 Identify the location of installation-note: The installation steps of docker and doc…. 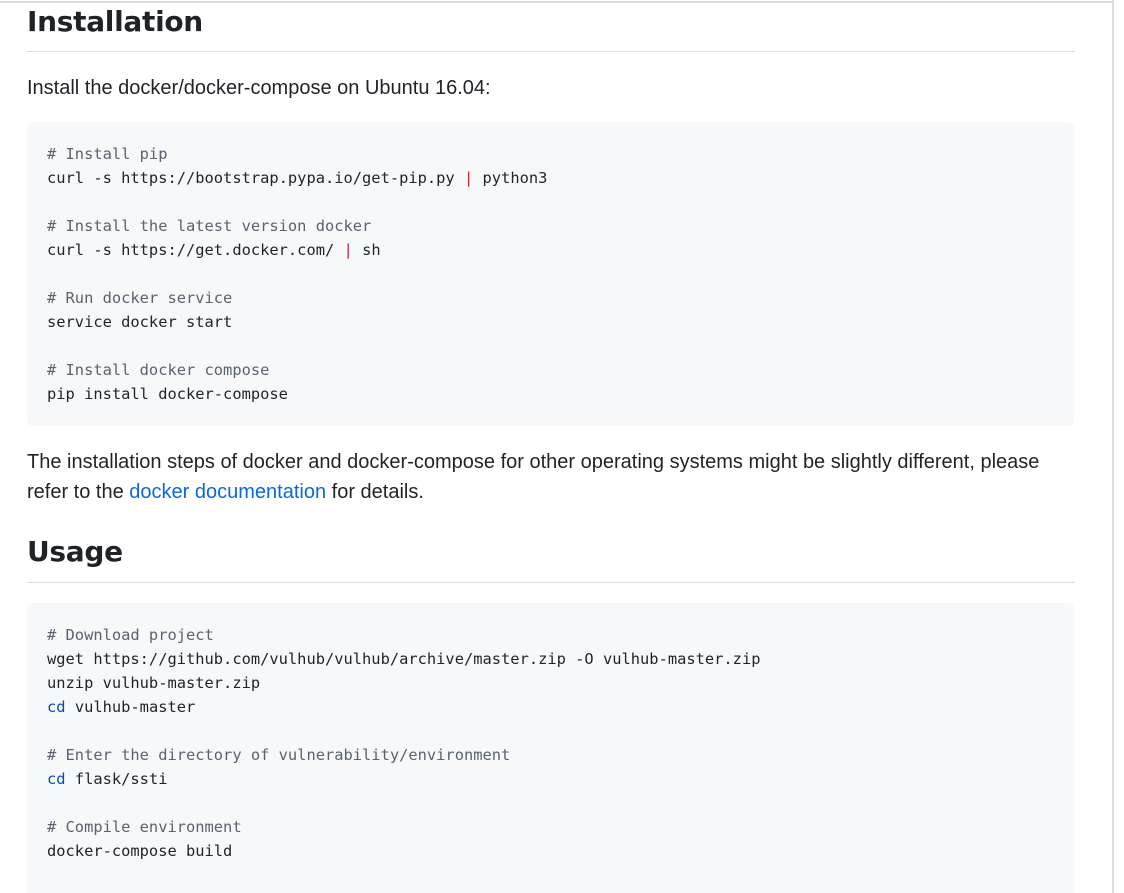
(533, 477).